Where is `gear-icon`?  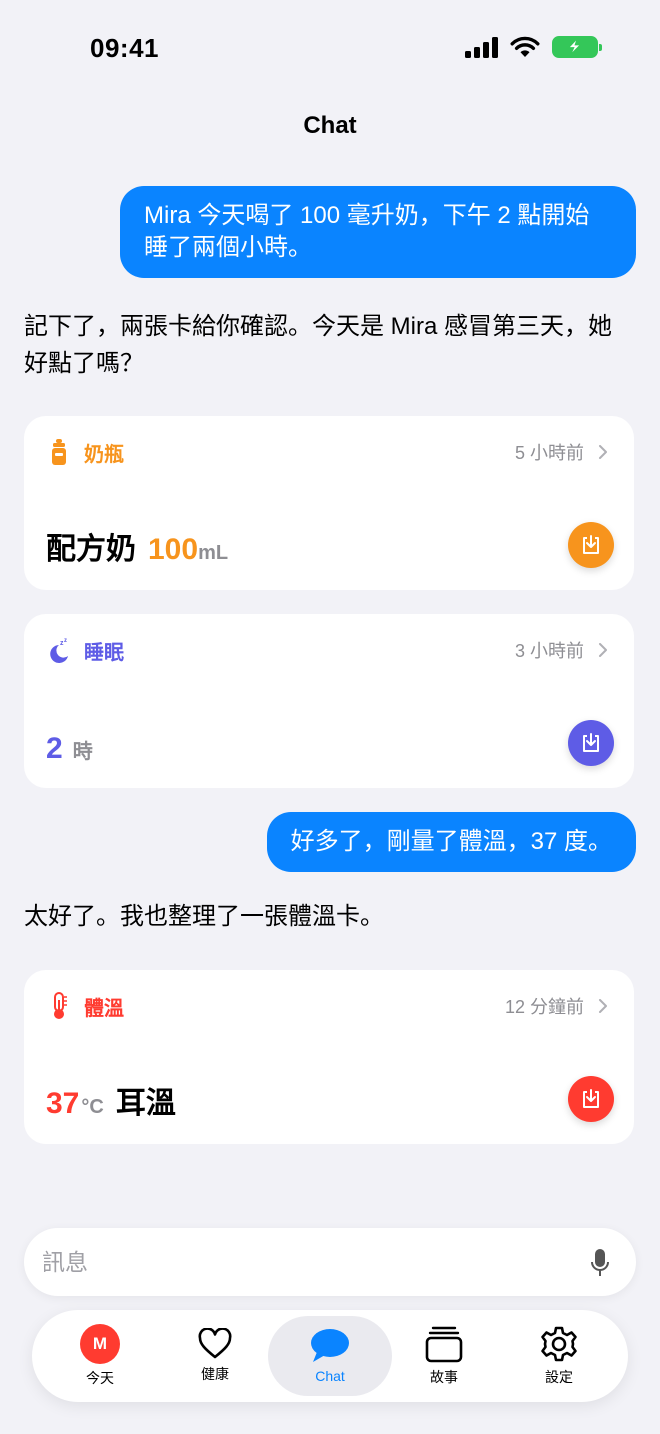
gear-icon is located at coordinates (559, 1344).